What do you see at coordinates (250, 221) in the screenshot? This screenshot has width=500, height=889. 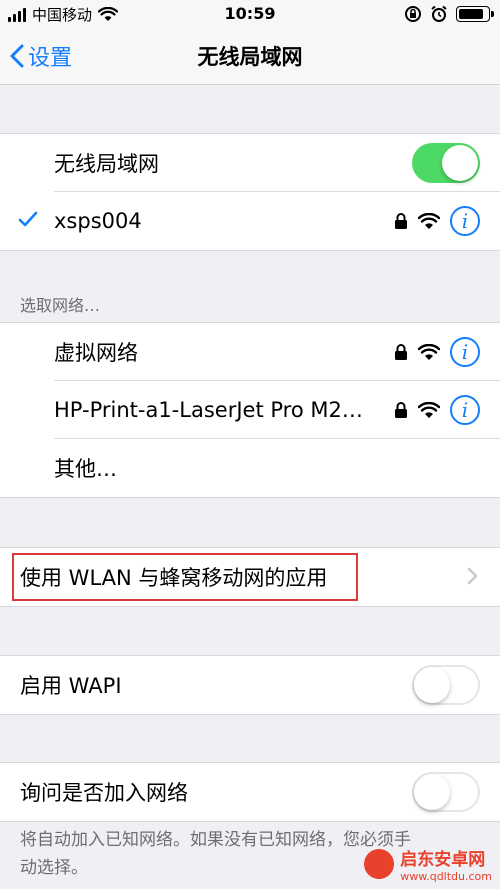 I see `connected-network-row: xsps004 i` at bounding box center [250, 221].